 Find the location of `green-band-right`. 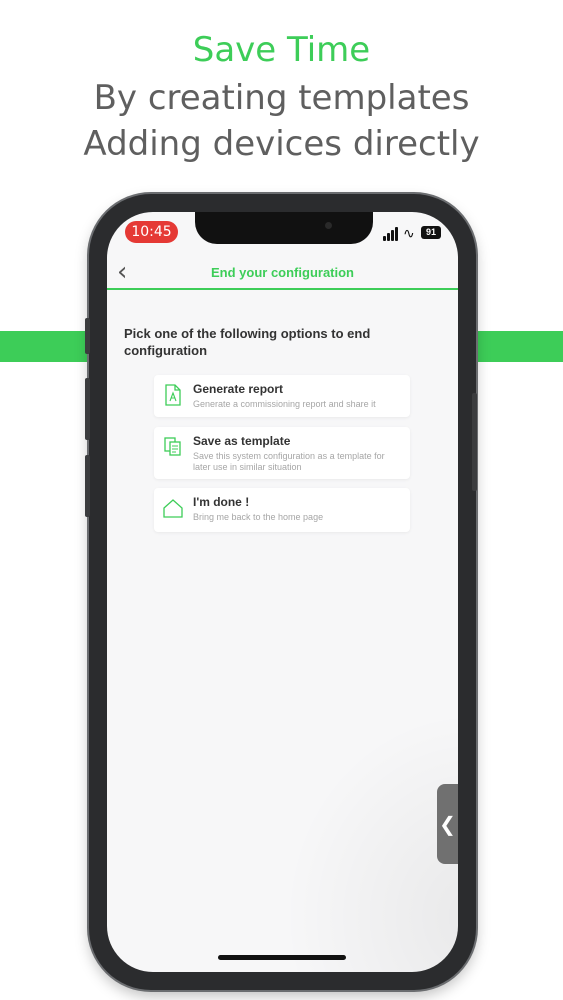

green-band-right is located at coordinates (516, 346).